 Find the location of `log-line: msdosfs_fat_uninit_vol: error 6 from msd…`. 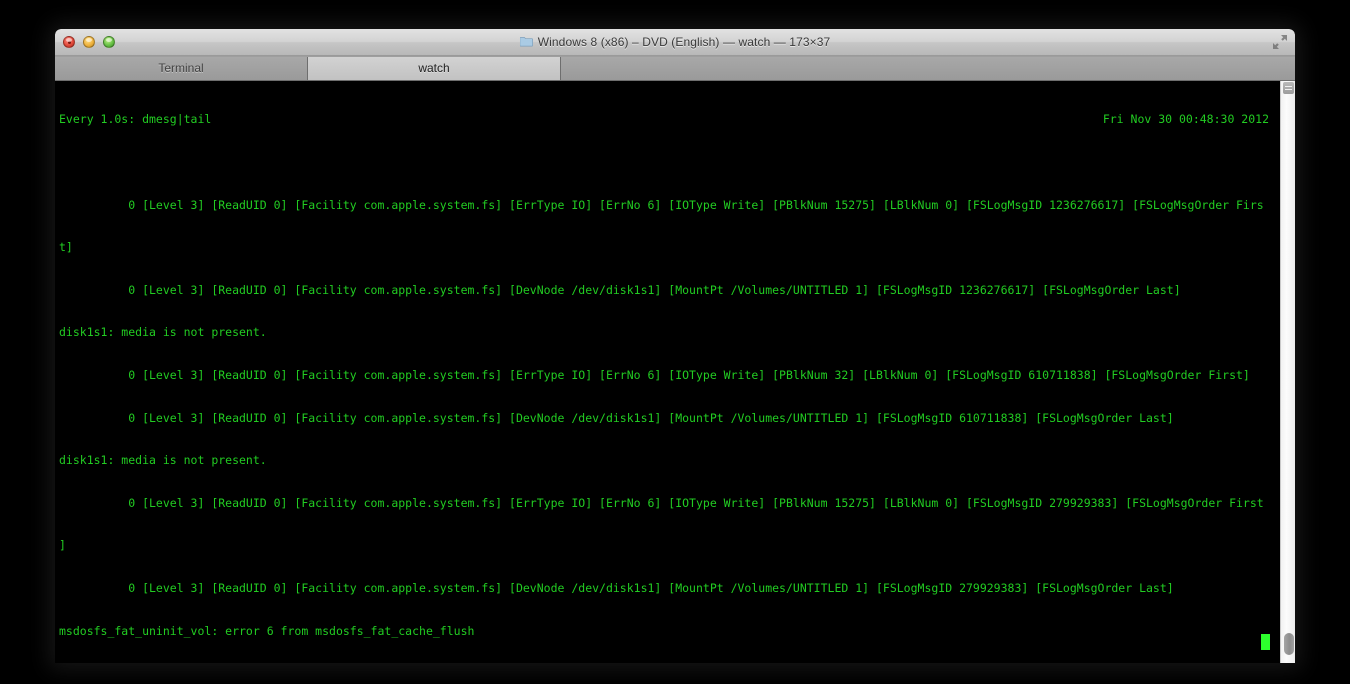

log-line: msdosfs_fat_uninit_vol: error 6 from msd… is located at coordinates (267, 630).